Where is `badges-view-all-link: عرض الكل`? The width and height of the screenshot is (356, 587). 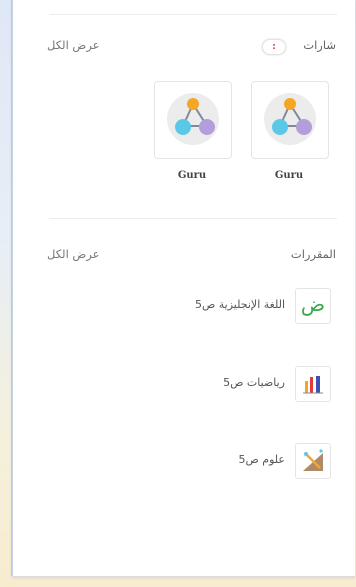 badges-view-all-link: عرض الكل is located at coordinates (73, 45).